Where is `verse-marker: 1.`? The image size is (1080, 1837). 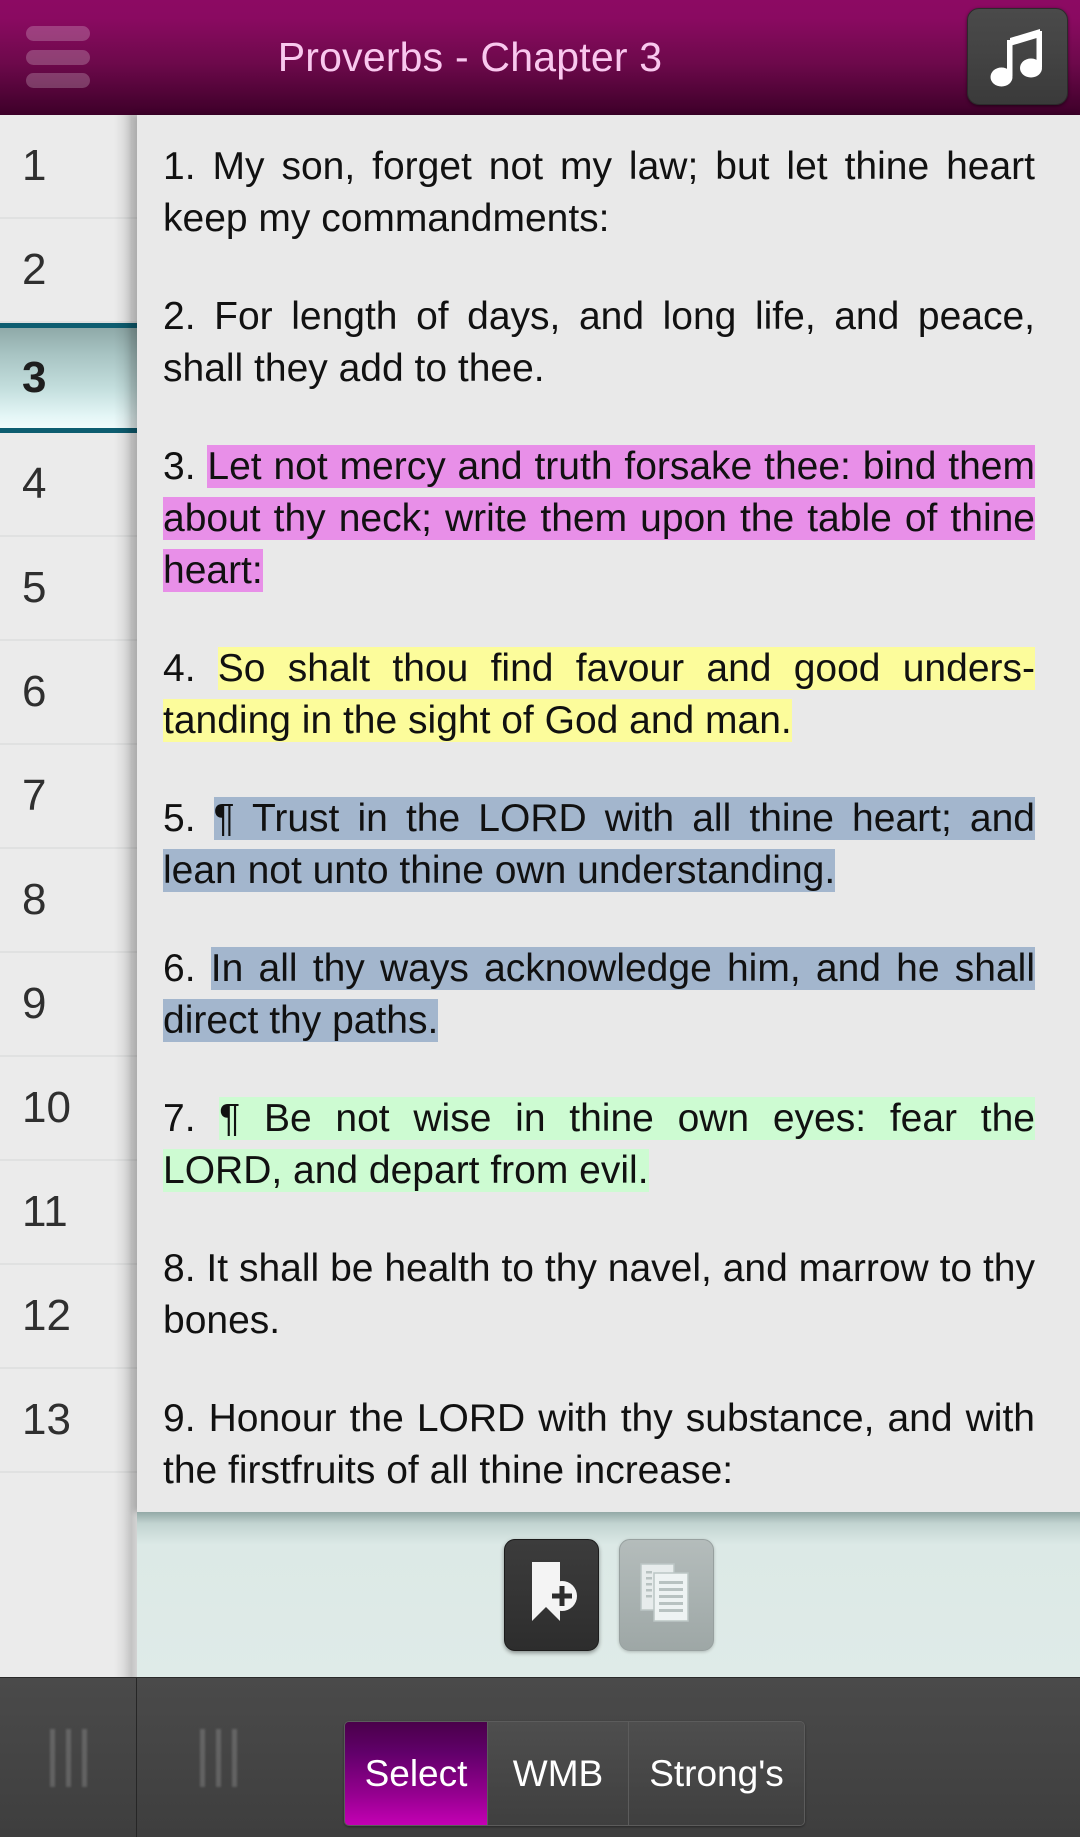 verse-marker: 1. is located at coordinates (188, 166).